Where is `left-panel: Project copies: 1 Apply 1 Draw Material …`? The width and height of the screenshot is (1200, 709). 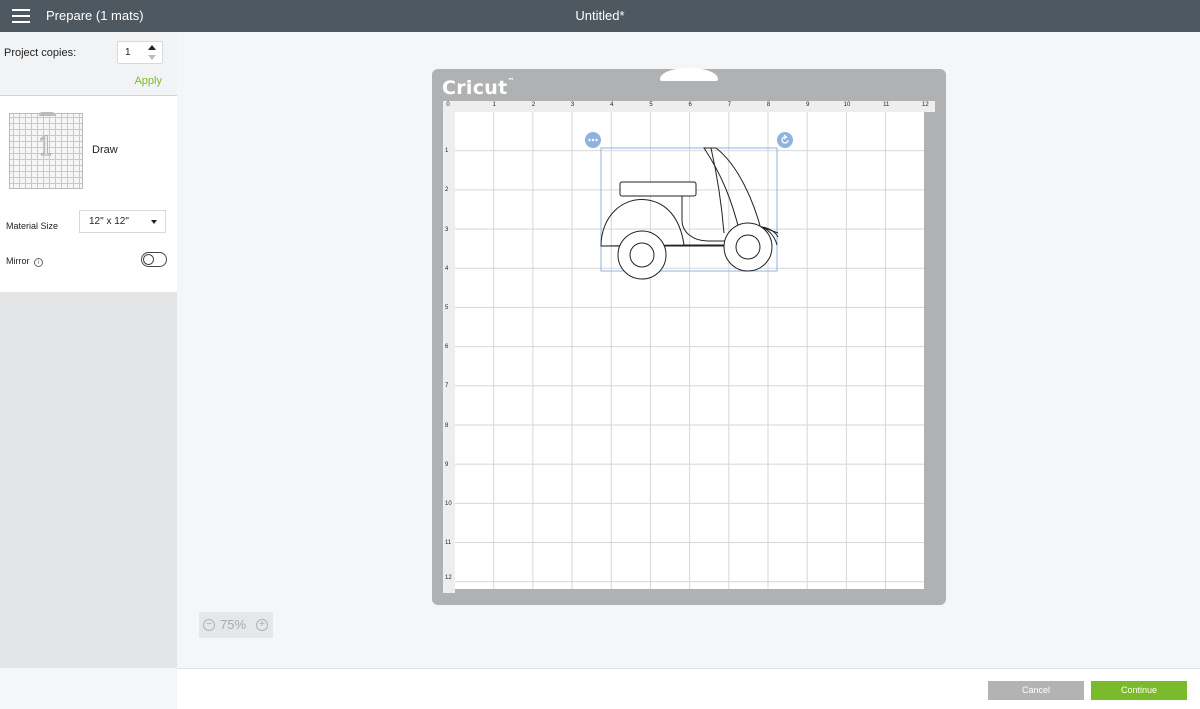 left-panel: Project copies: 1 Apply 1 Draw Material … is located at coordinates (88, 350).